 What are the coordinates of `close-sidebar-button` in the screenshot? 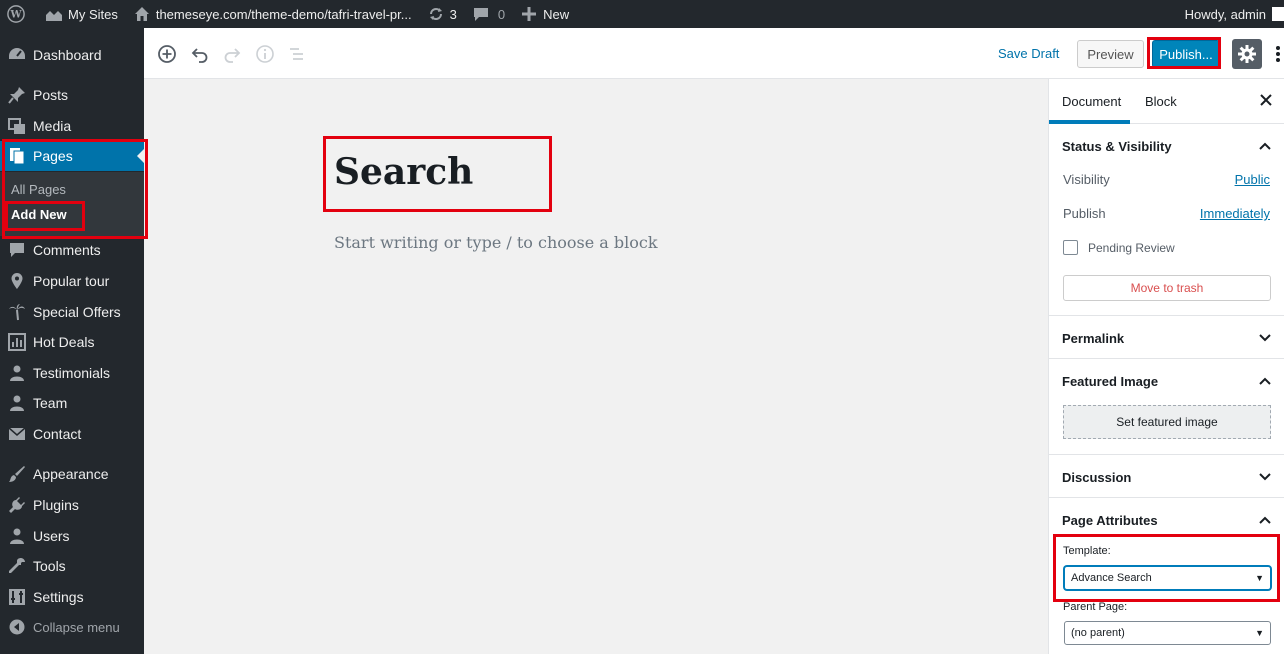 It's located at (1266, 100).